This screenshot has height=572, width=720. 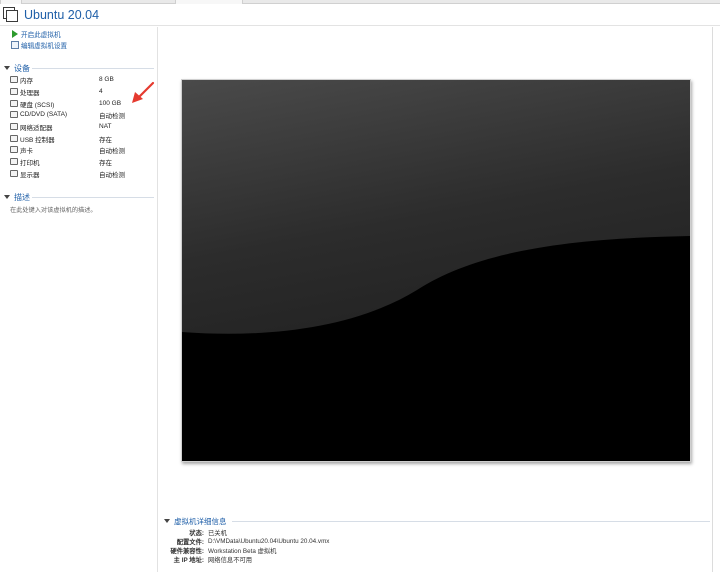 I want to click on cpu-icon, so click(x=14, y=91).